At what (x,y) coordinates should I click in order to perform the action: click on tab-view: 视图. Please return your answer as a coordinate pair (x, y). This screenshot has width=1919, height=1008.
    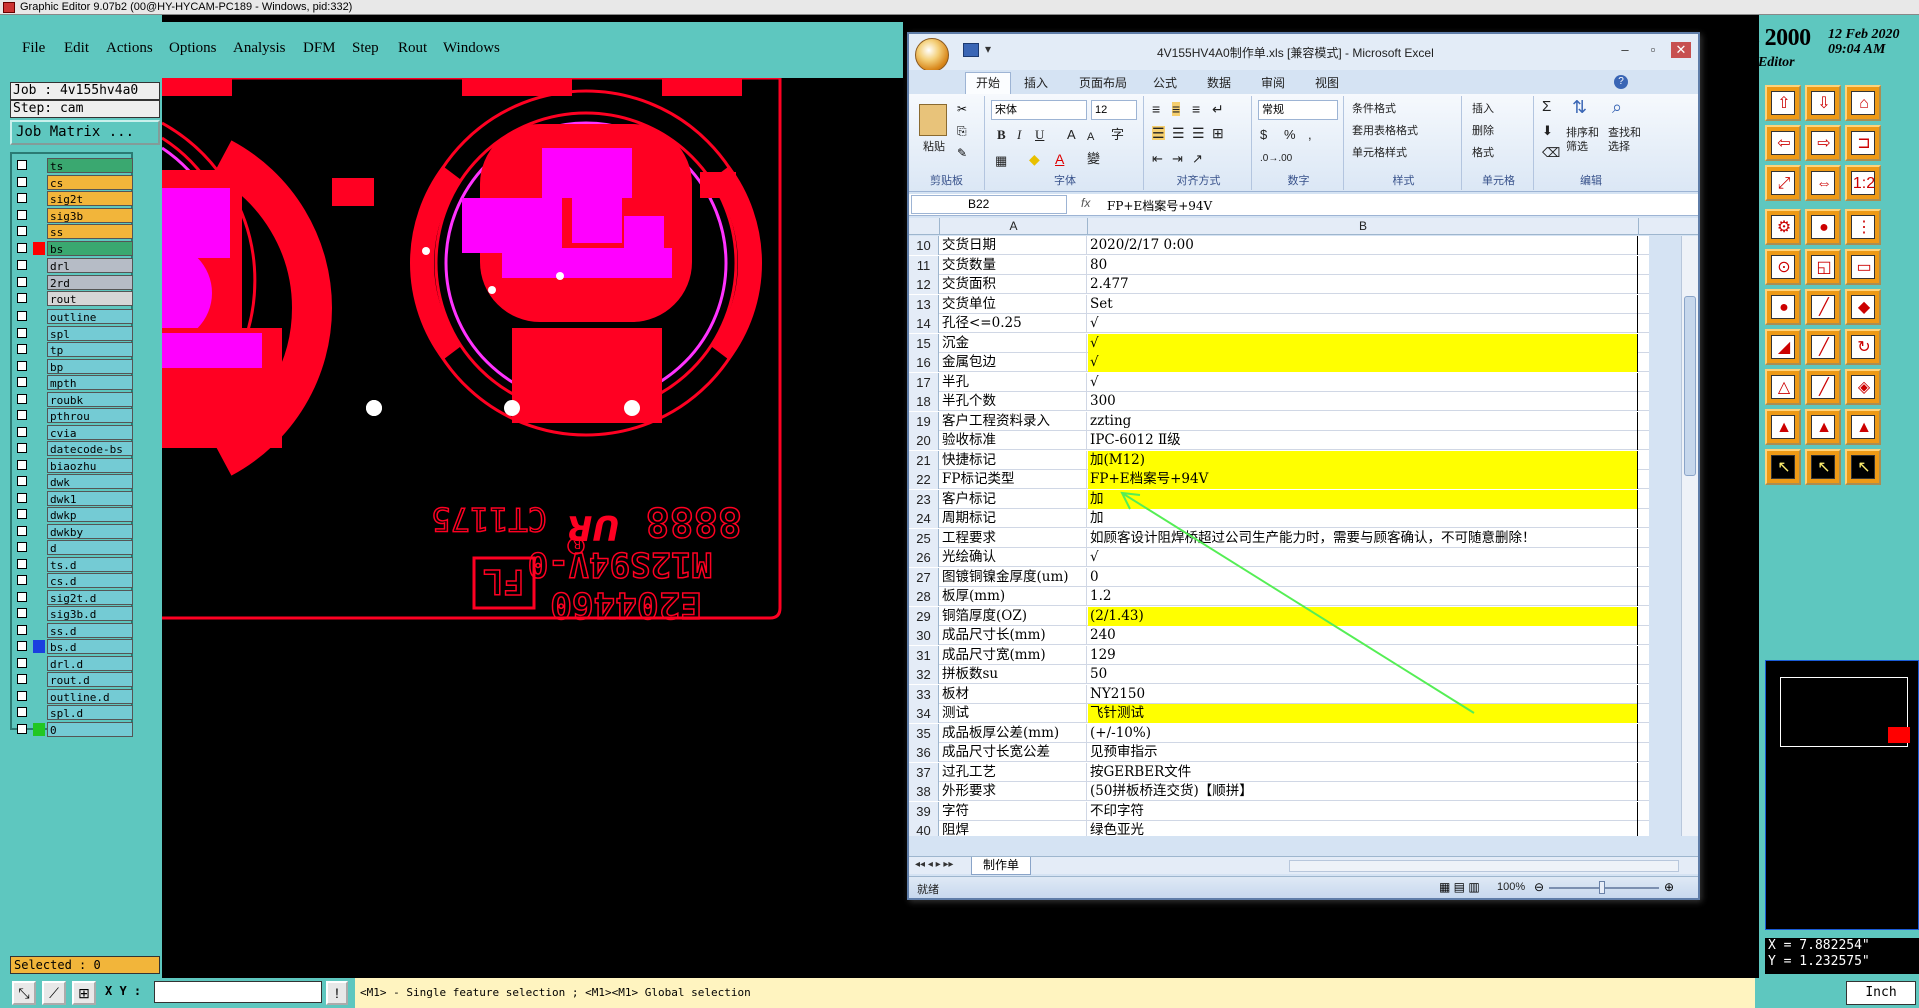
    Looking at the image, I should click on (1327, 83).